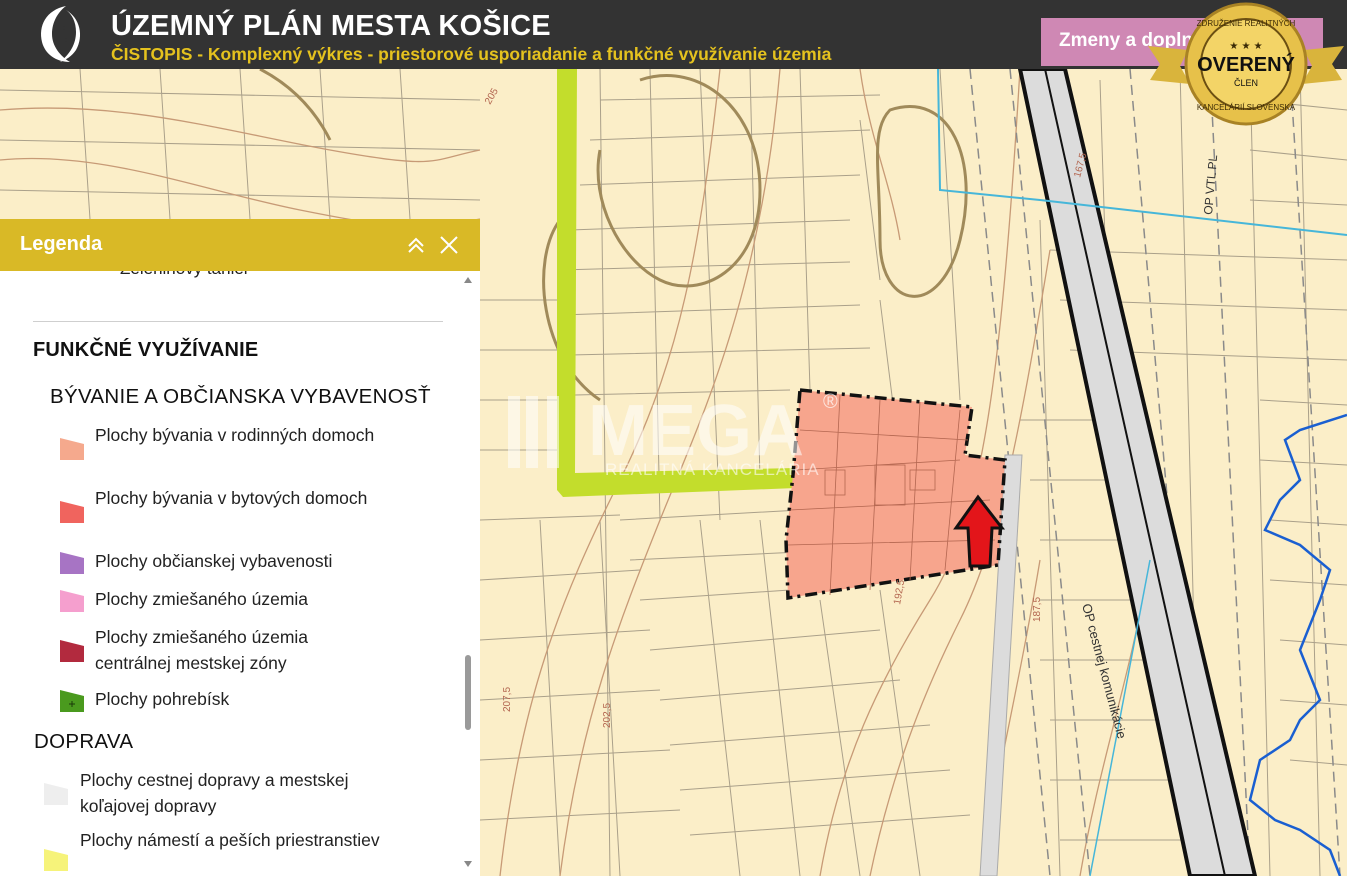  What do you see at coordinates (507, 699) in the screenshot?
I see `contour-label: 207,5` at bounding box center [507, 699].